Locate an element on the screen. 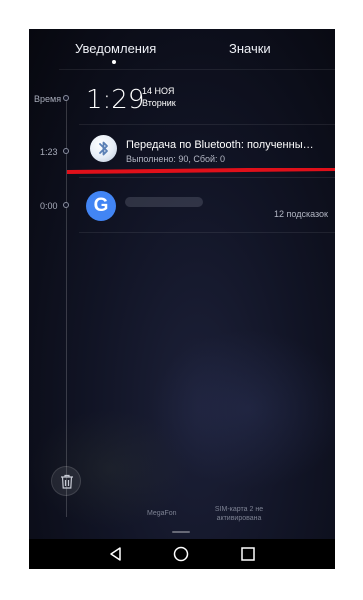  clock-time: 1:29 is located at coordinates (115, 100).